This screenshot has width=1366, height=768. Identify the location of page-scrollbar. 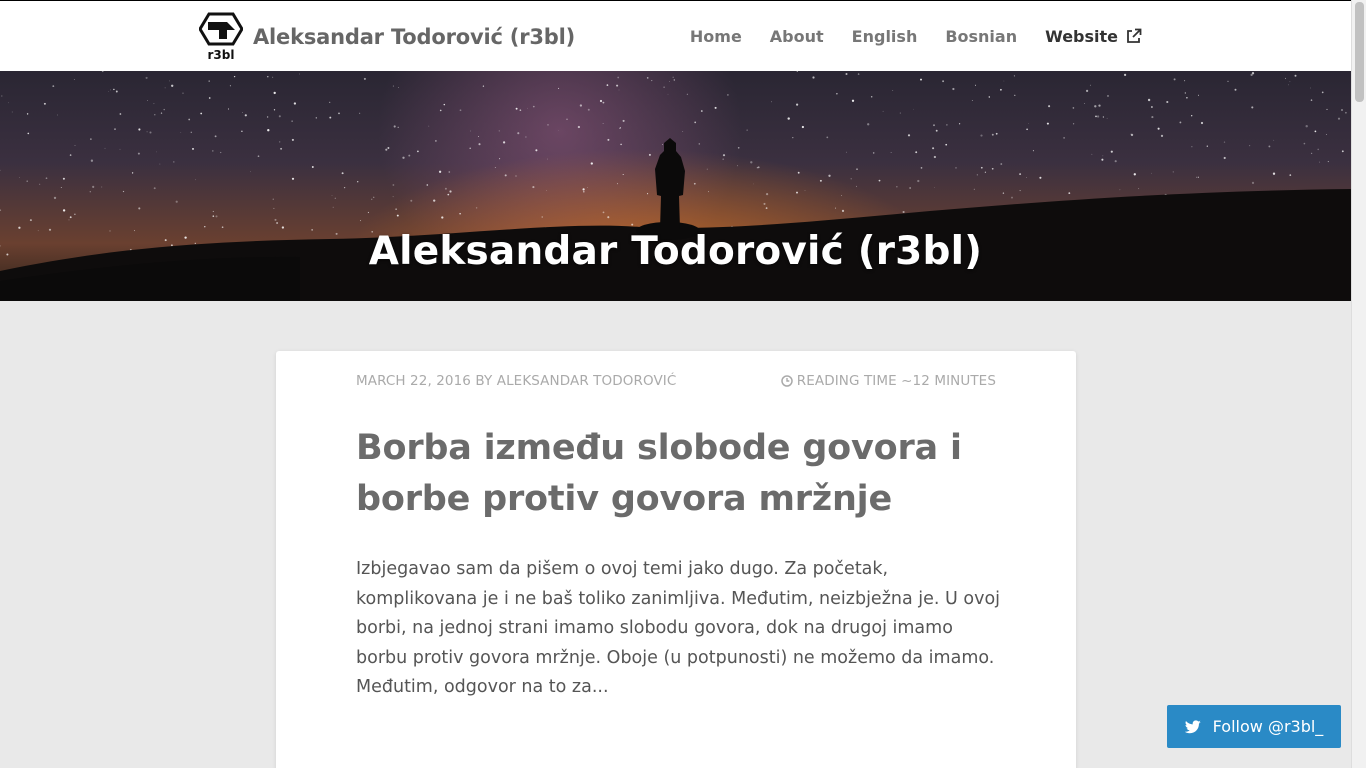
(1358, 384).